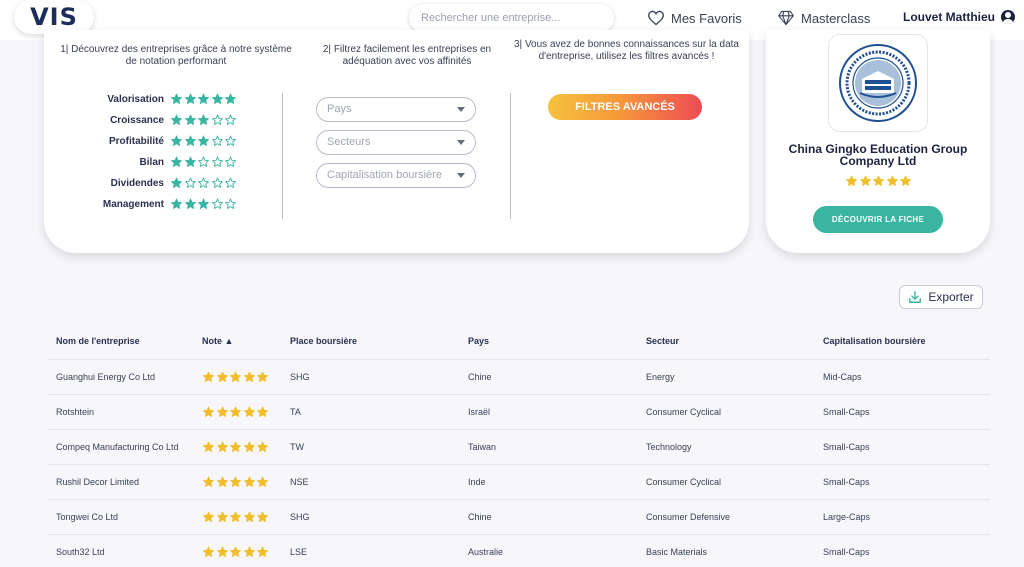  What do you see at coordinates (478, 341) in the screenshot?
I see `header-country: Pays` at bounding box center [478, 341].